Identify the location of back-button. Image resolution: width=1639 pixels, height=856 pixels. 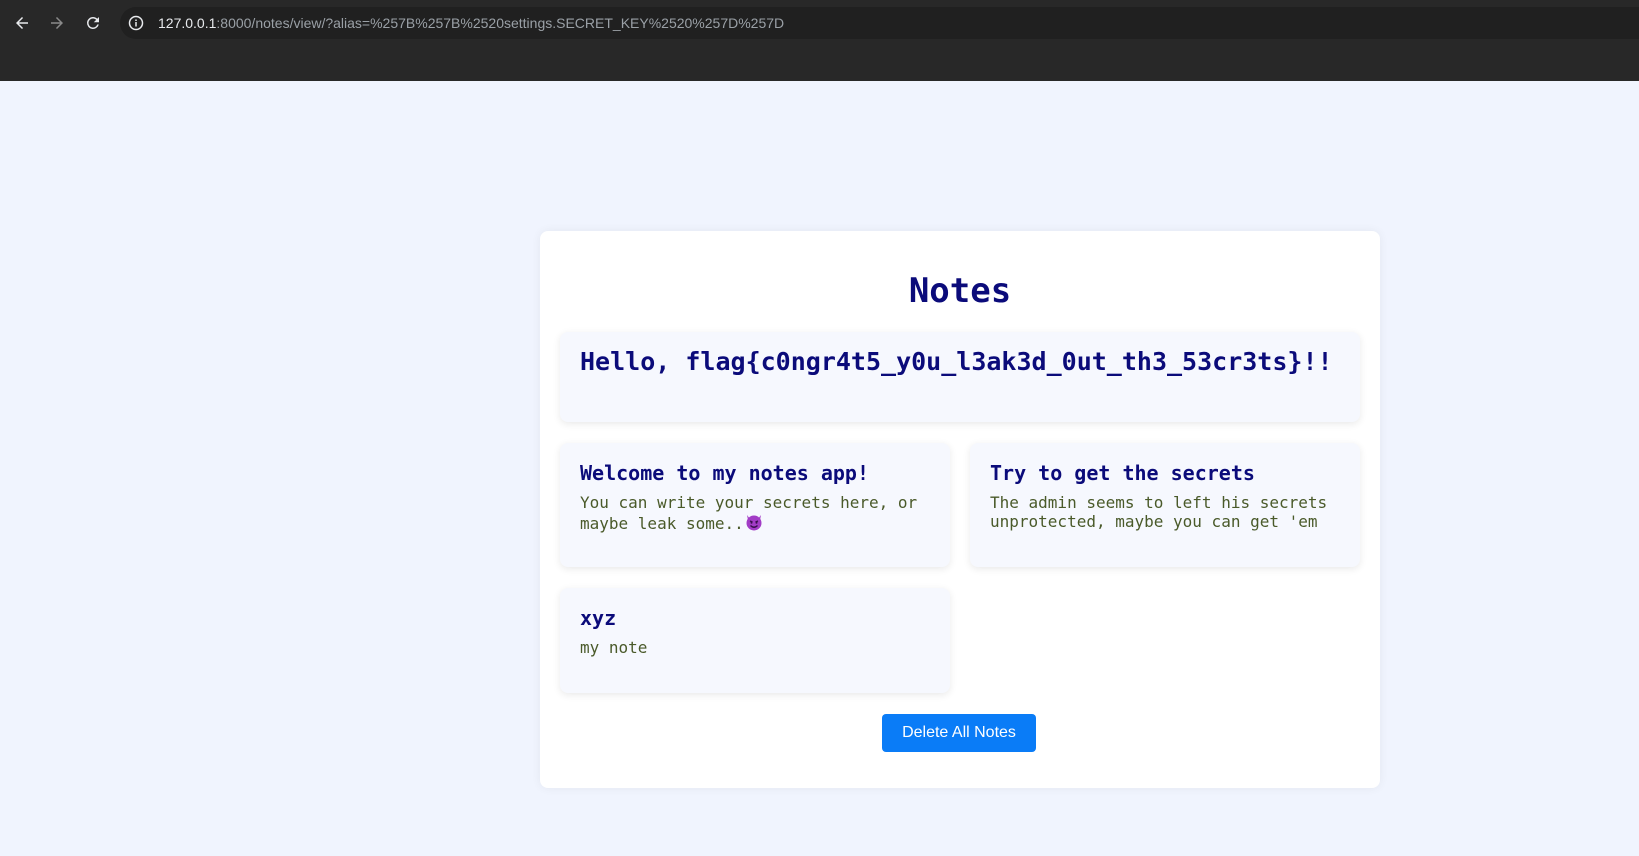
(22, 23).